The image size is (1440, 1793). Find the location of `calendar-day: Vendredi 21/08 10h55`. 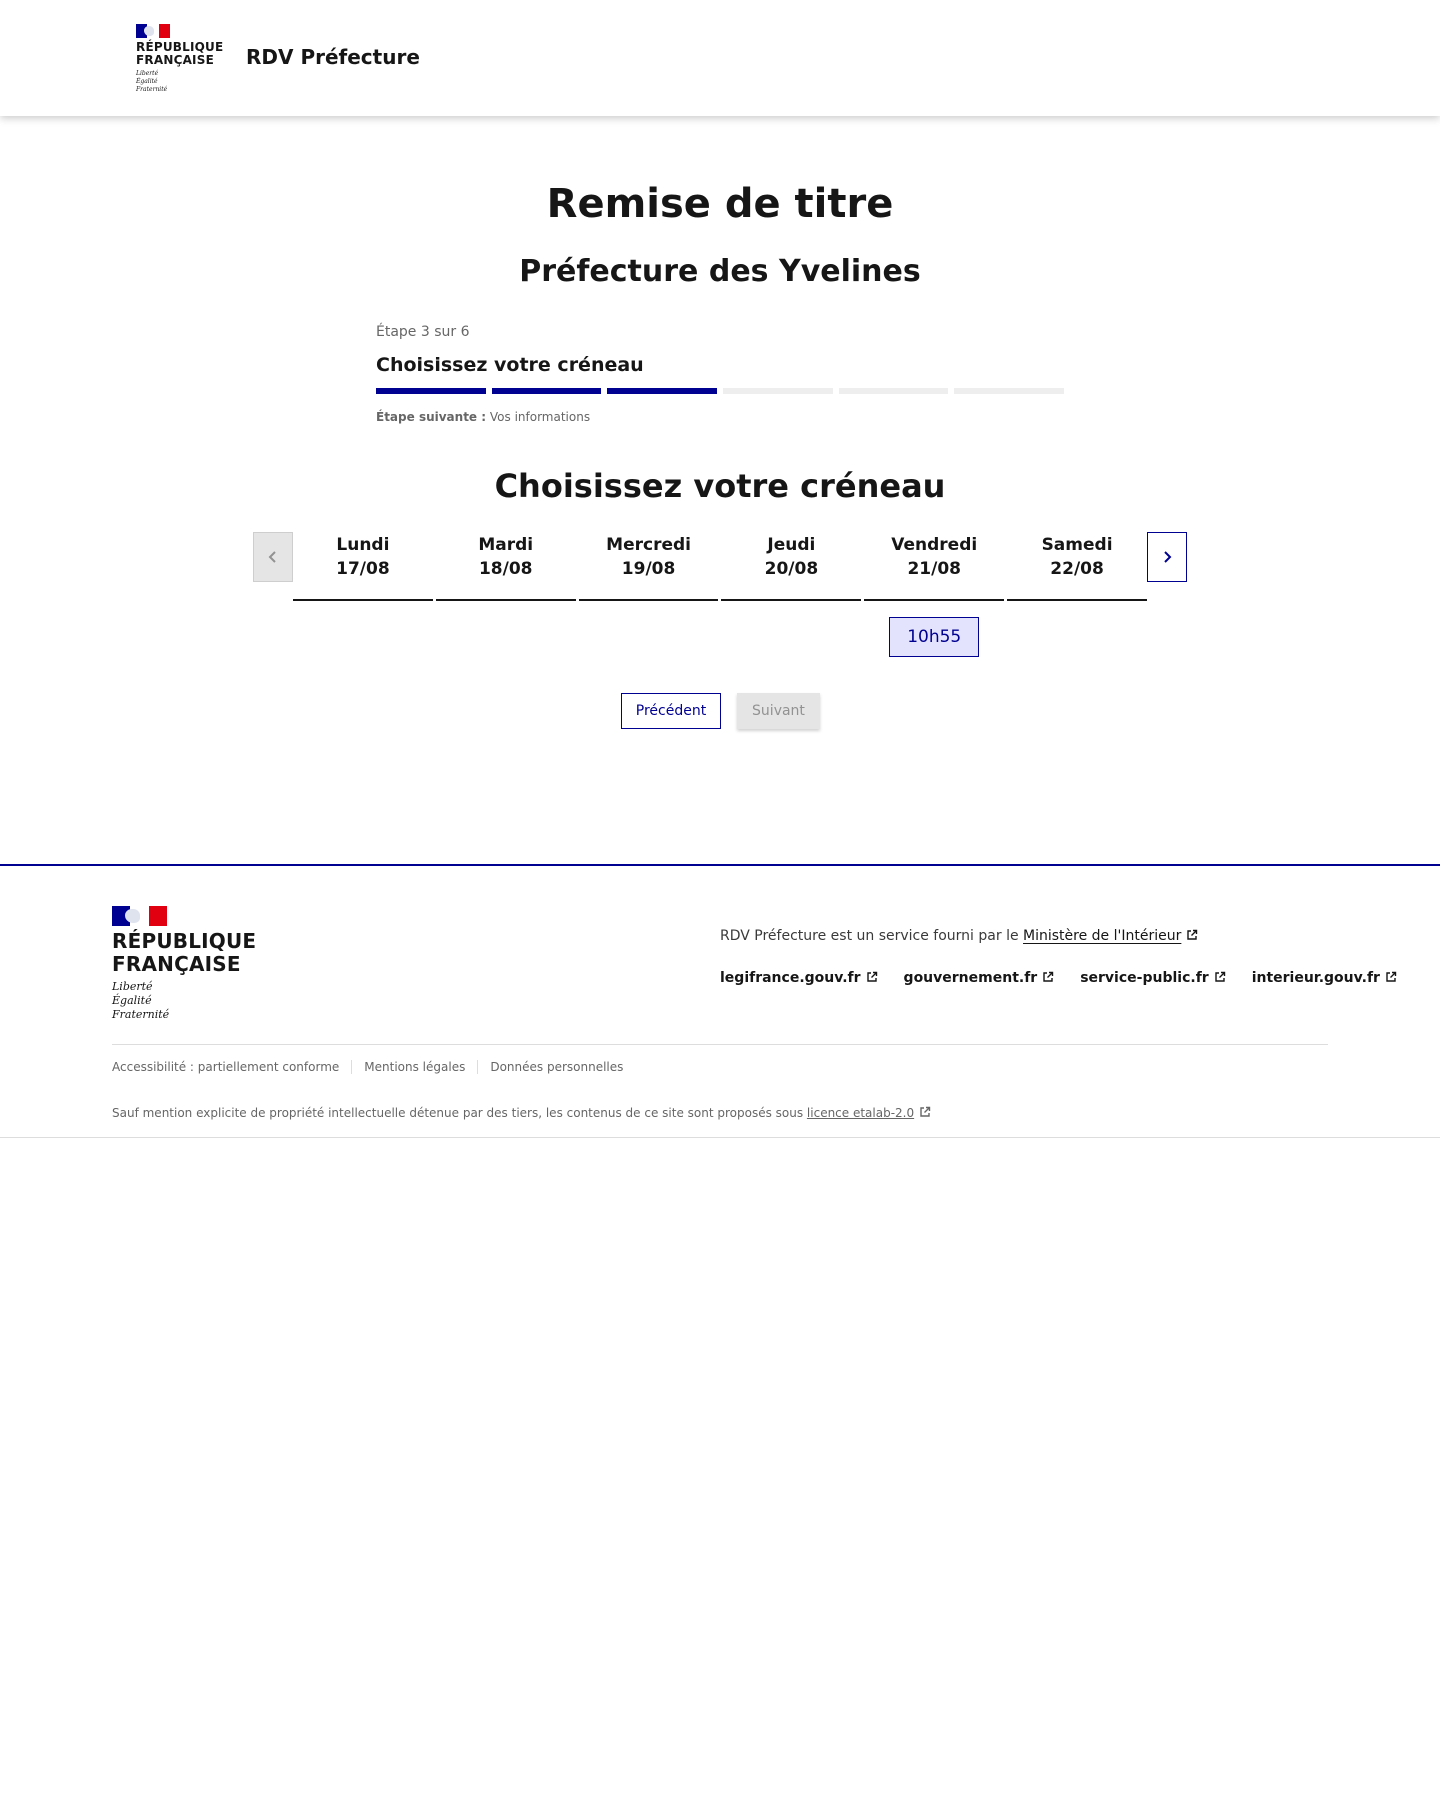

calendar-day: Vendredi 21/08 10h55 is located at coordinates (934, 594).